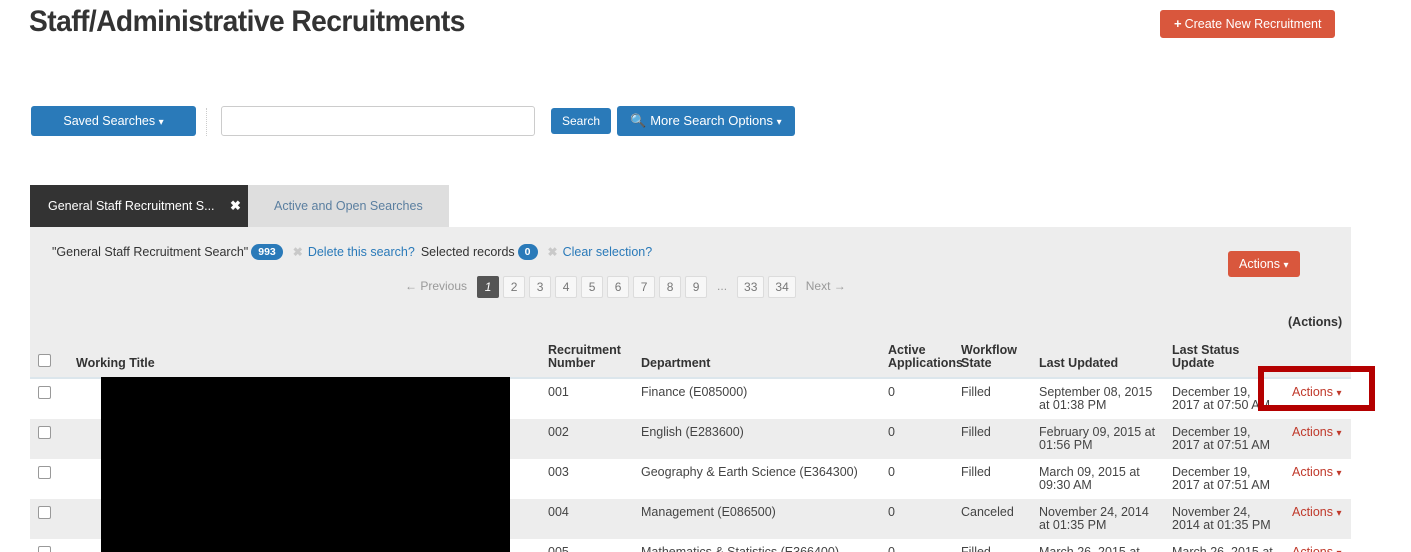 This screenshot has width=1411, height=552. What do you see at coordinates (987, 512) in the screenshot?
I see `cell-workflow-state: Canceled` at bounding box center [987, 512].